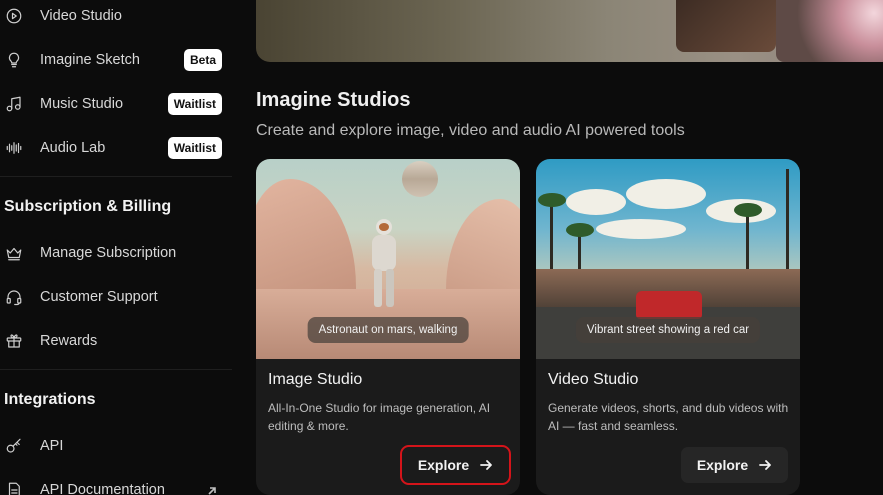 This screenshot has width=883, height=495. Describe the element at coordinates (116, 341) in the screenshot. I see `sidebar-item-rewards: Rewards` at that location.